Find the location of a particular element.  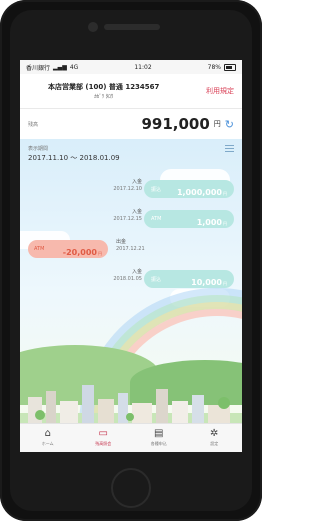

transaction-row: 入金 2017.12.10 振込 1,000,000円 is located at coordinates (131, 190).